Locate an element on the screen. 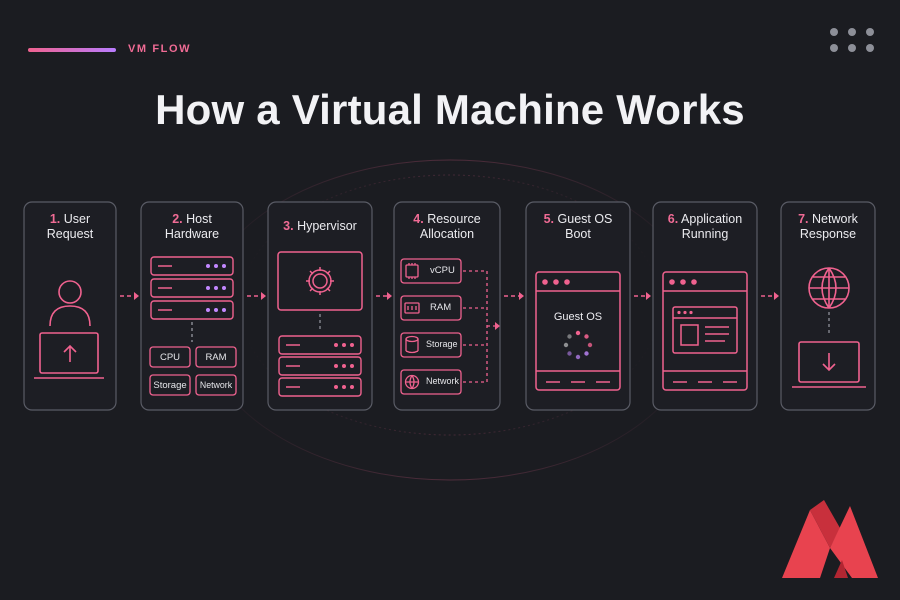 The image size is (900, 600). host-chip-network-label: Network is located at coordinates (216, 385).